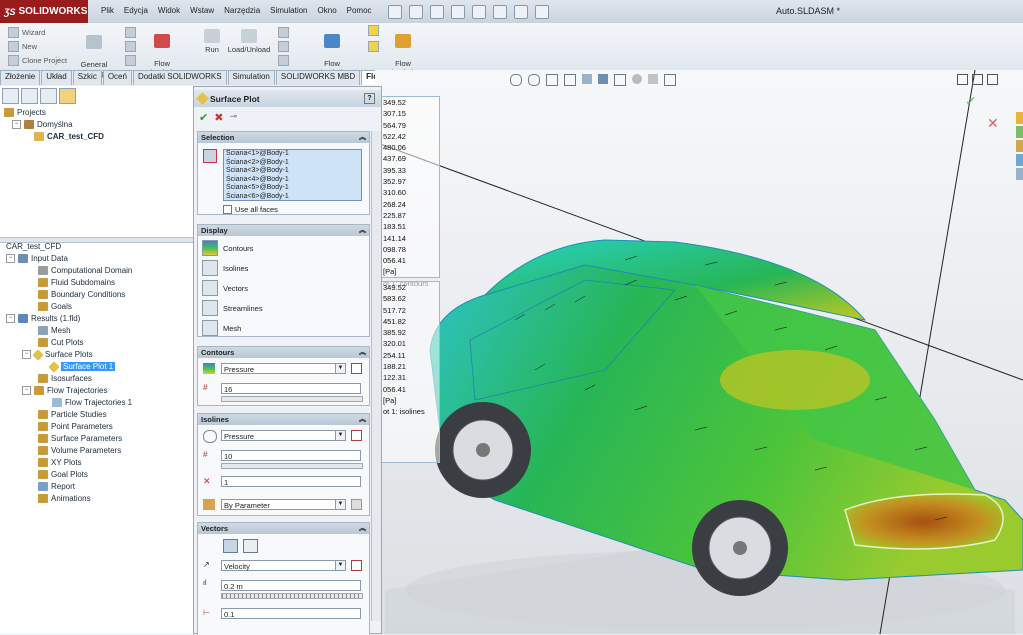 The width and height of the screenshot is (1023, 635). Describe the element at coordinates (20, 77) in the screenshot. I see `tab-zlozenie: Złożenie` at that location.